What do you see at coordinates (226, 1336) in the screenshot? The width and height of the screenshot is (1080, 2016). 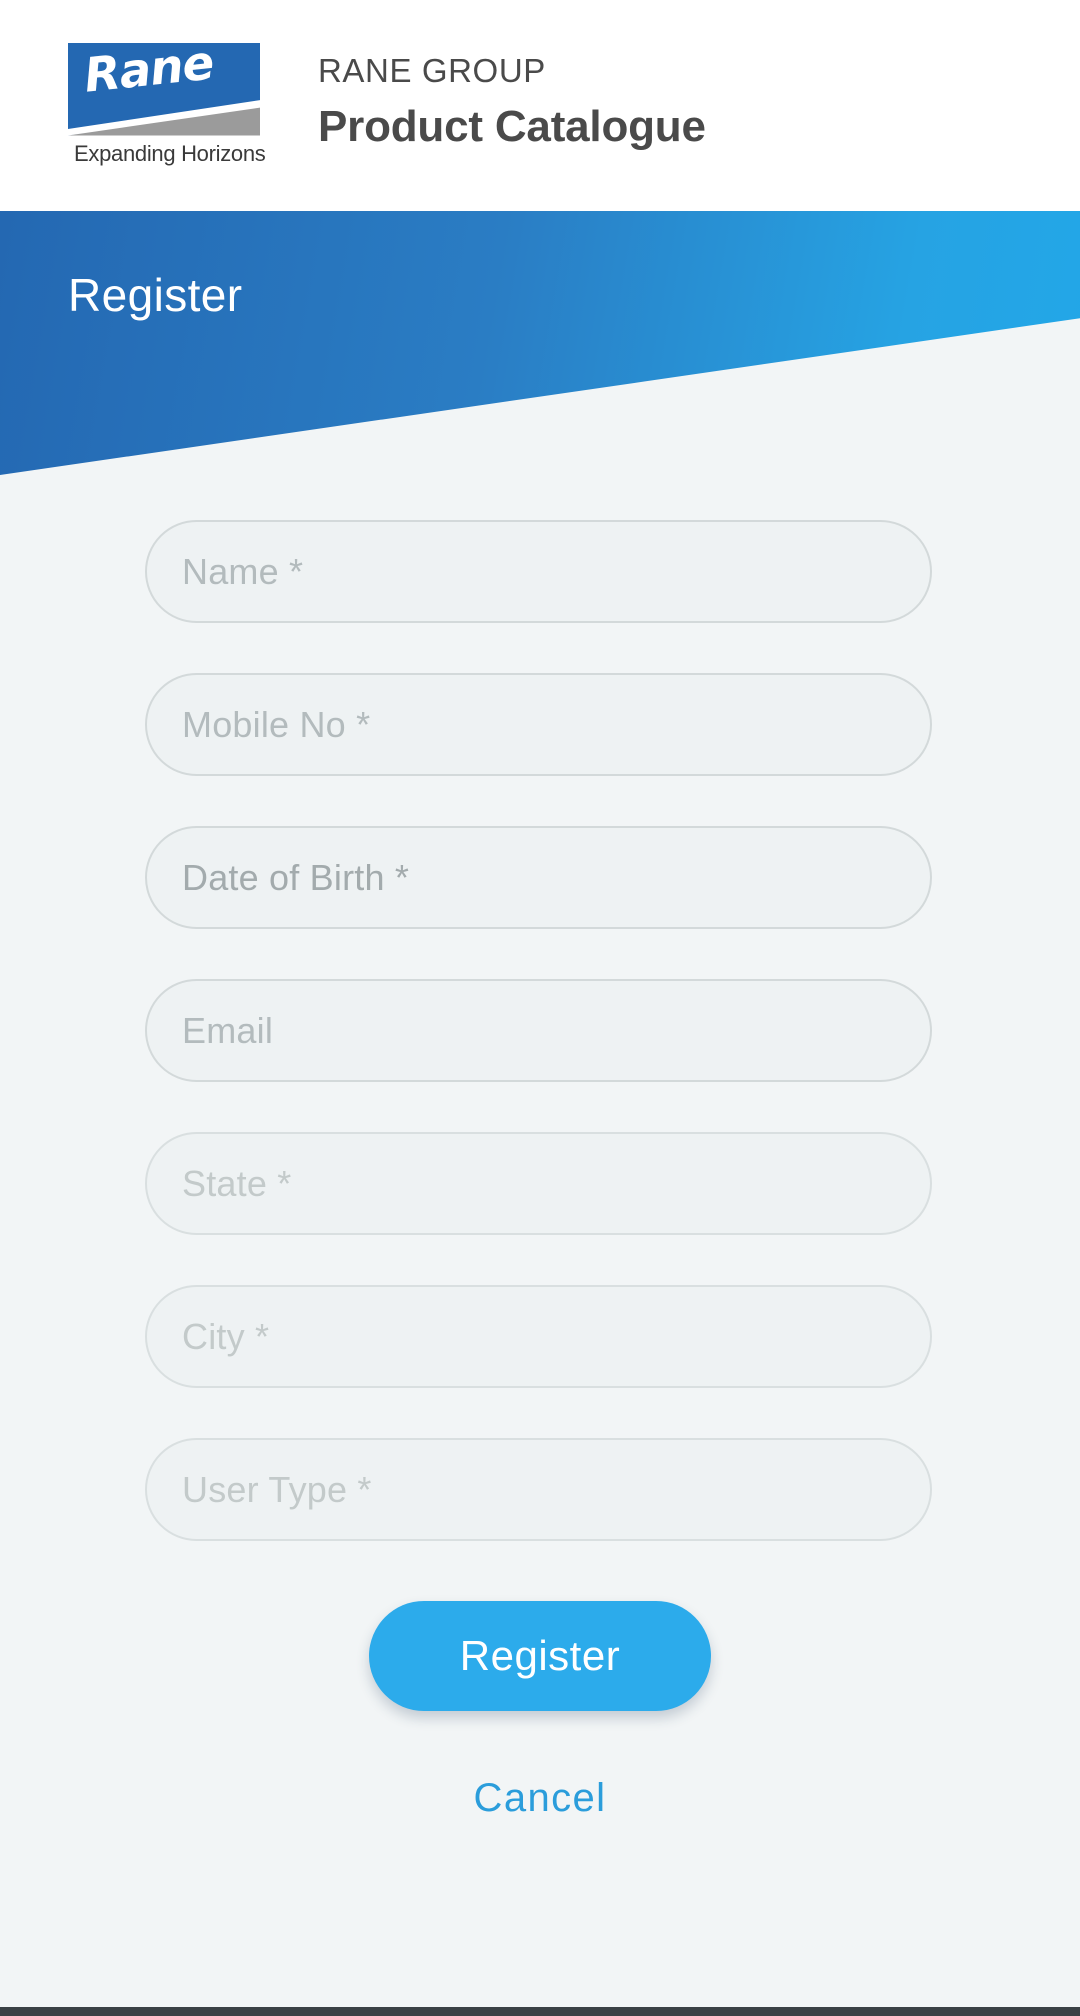 I see `city-field-placeholder: City *` at bounding box center [226, 1336].